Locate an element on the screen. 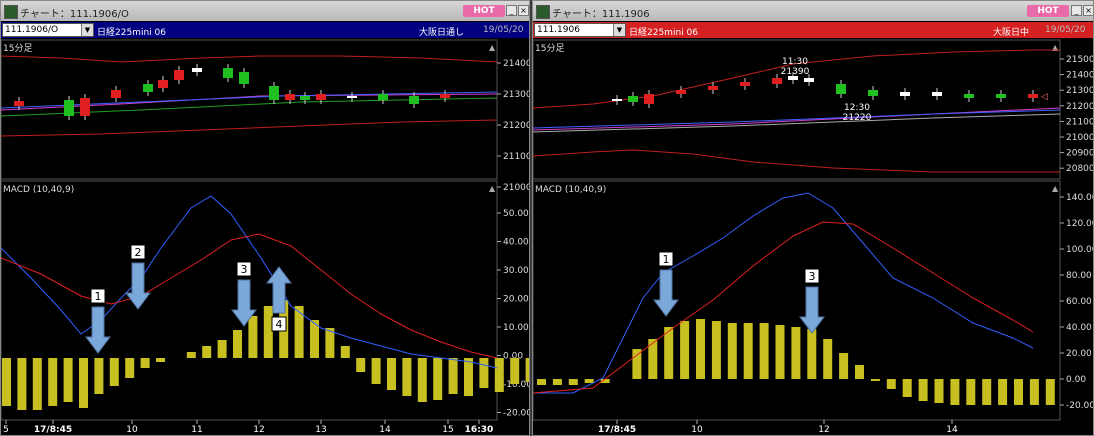  bollinger-upper is located at coordinates (249, 59).